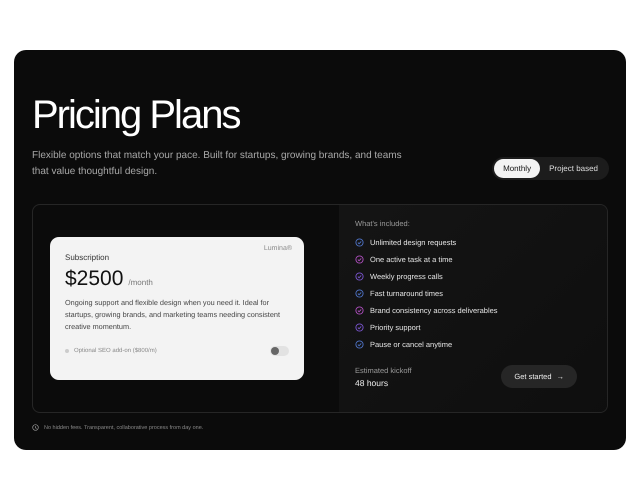  What do you see at coordinates (517, 168) in the screenshot?
I see `billing-tab: Monthly` at bounding box center [517, 168].